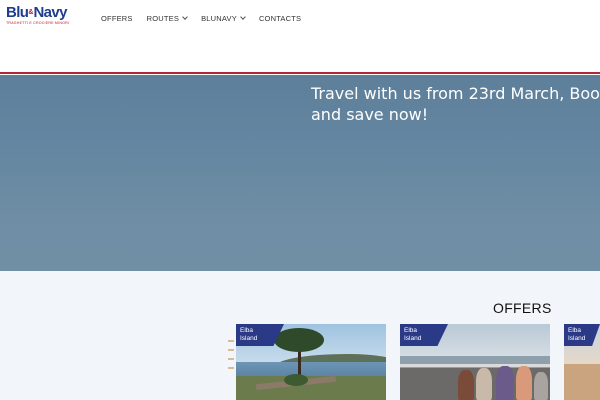 Image resolution: width=600 pixels, height=400 pixels. I want to click on nav-item-offers: OFFERS, so click(117, 18).